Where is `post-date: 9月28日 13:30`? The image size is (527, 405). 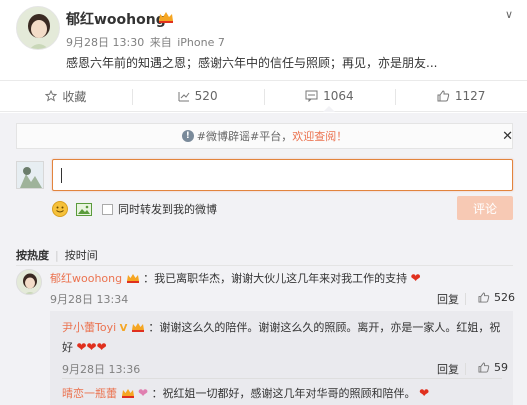 post-date: 9月28日 13:30 is located at coordinates (105, 42).